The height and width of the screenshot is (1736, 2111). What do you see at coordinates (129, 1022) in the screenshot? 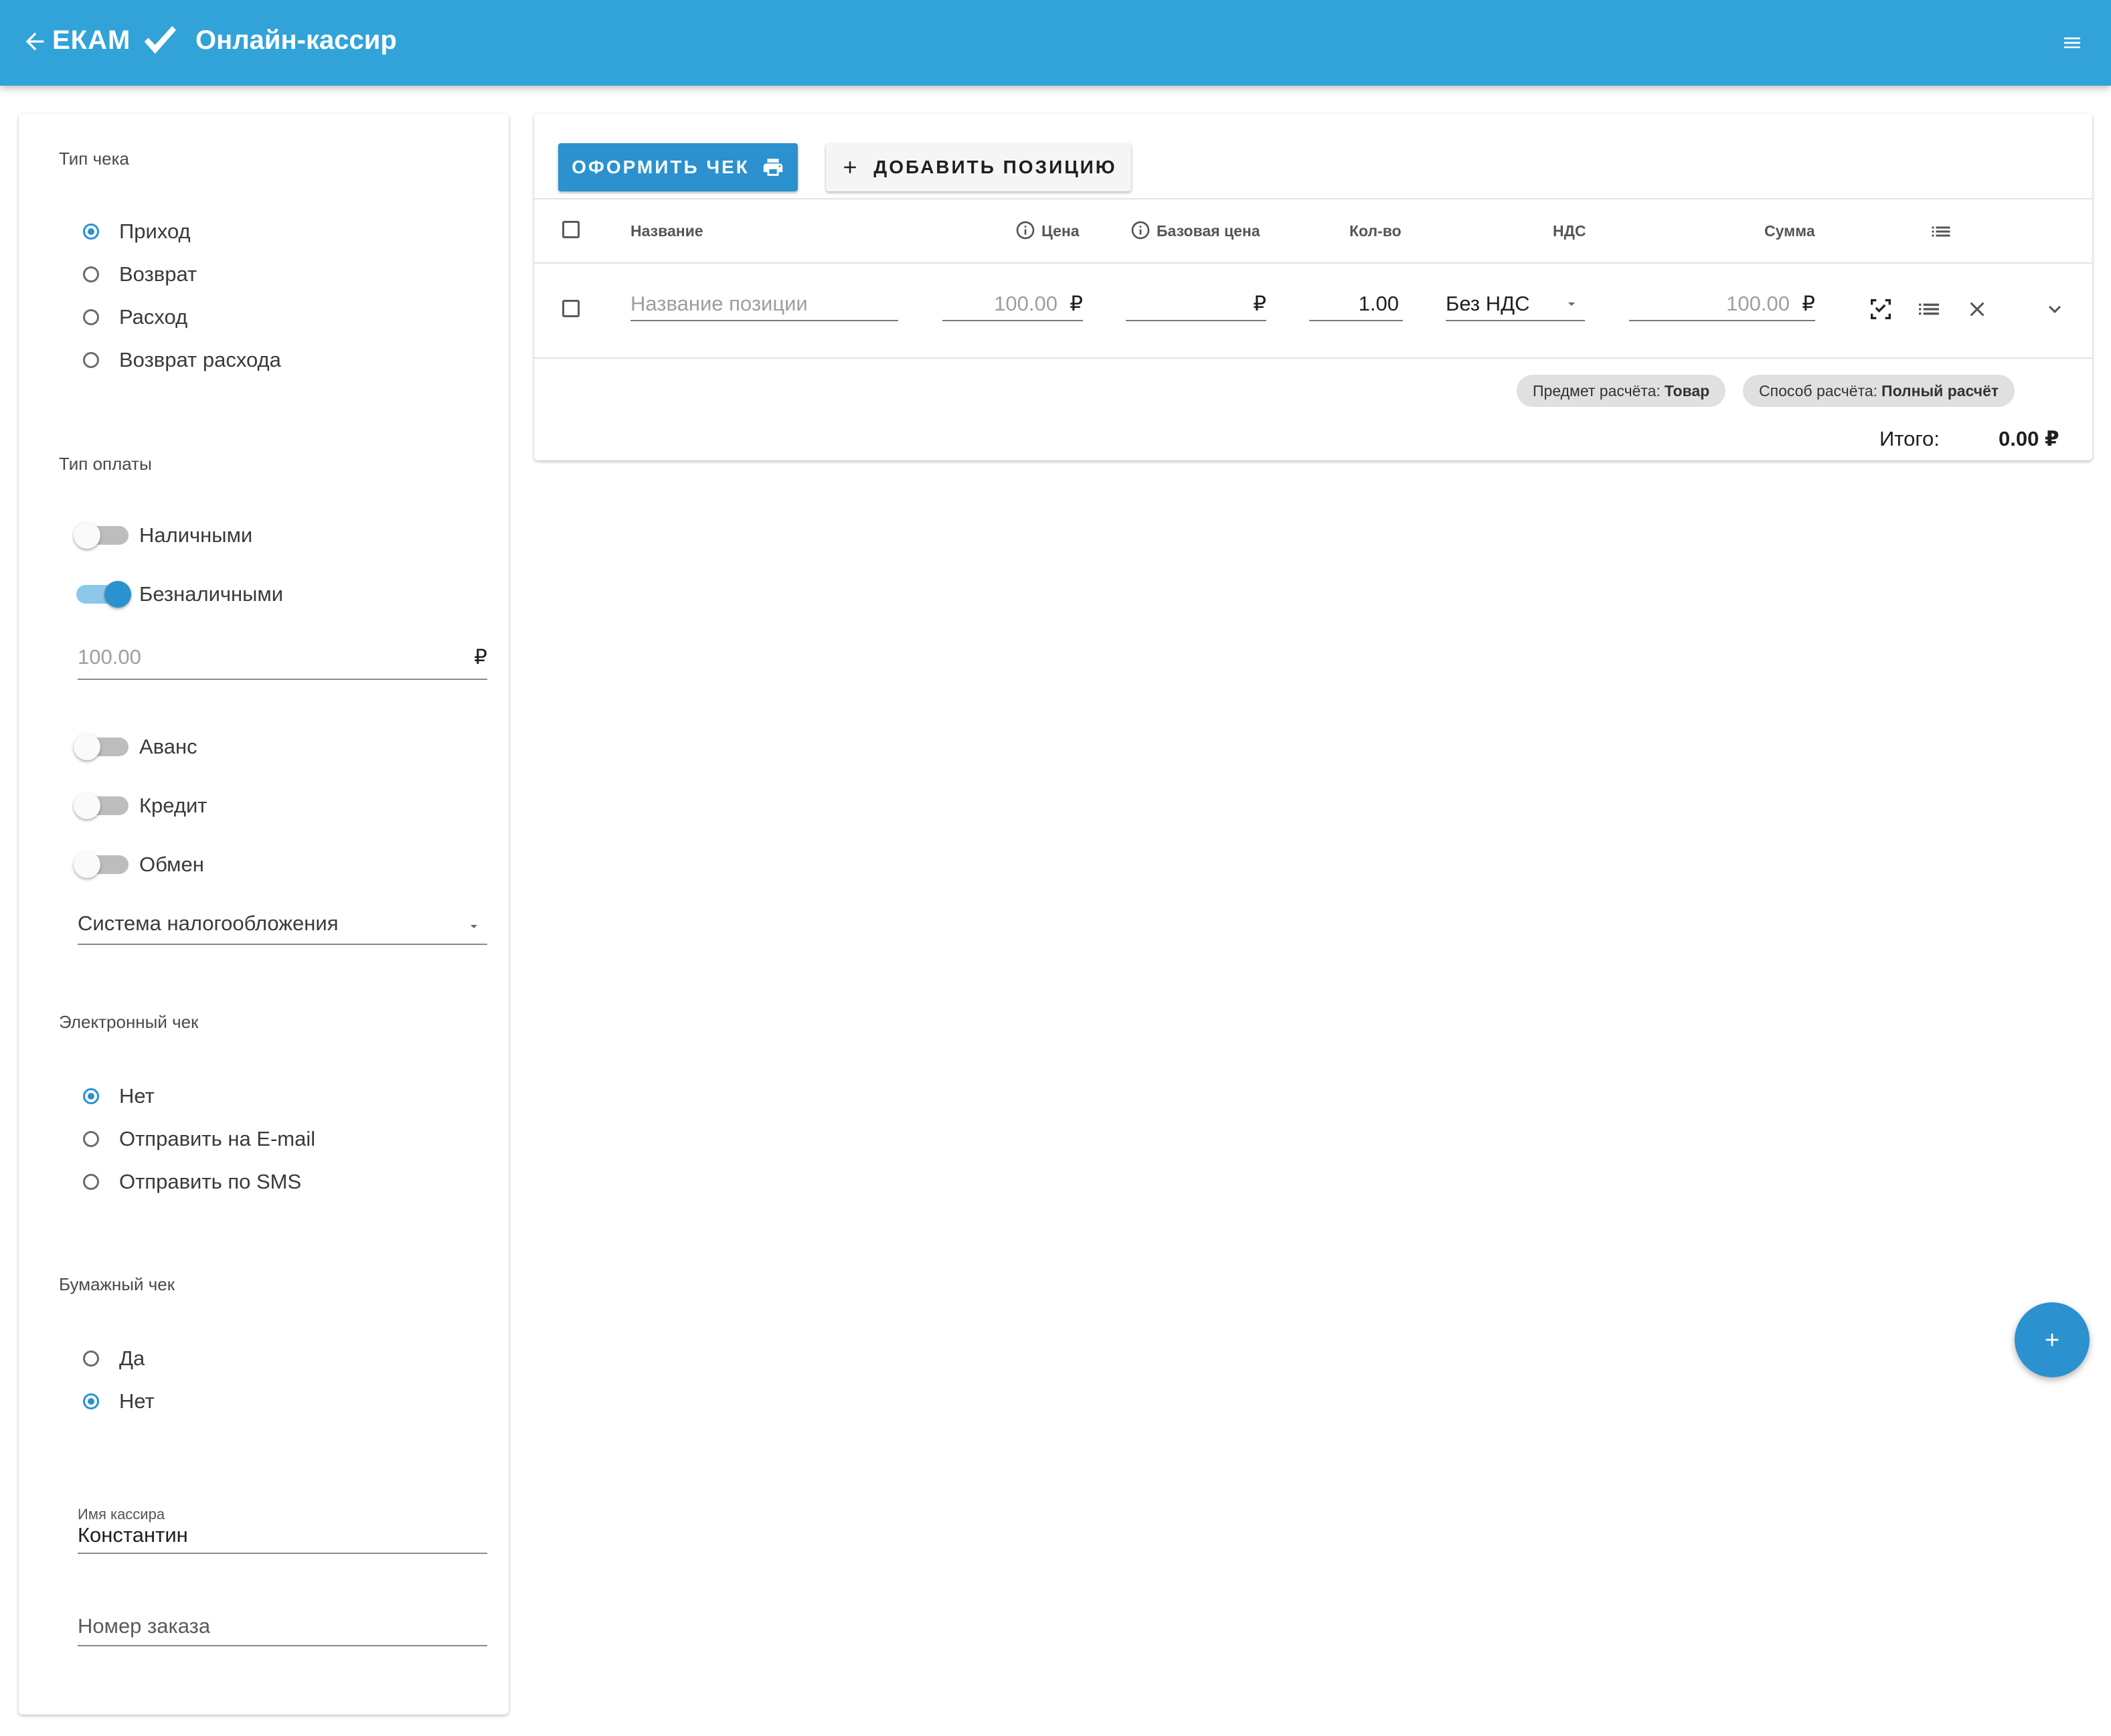
I see `e-receipt-title: Электронный чек` at bounding box center [129, 1022].